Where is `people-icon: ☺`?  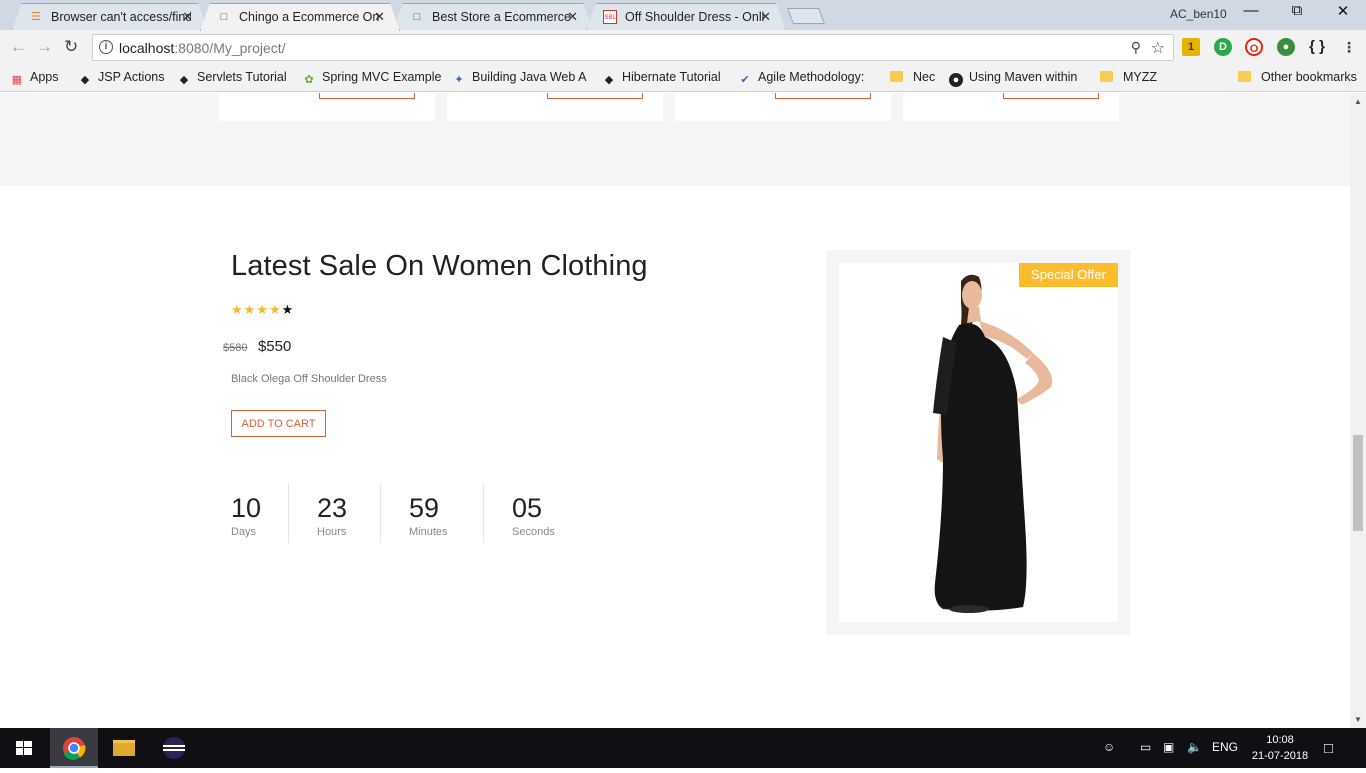
people-icon: ☺ is located at coordinates (1109, 747).